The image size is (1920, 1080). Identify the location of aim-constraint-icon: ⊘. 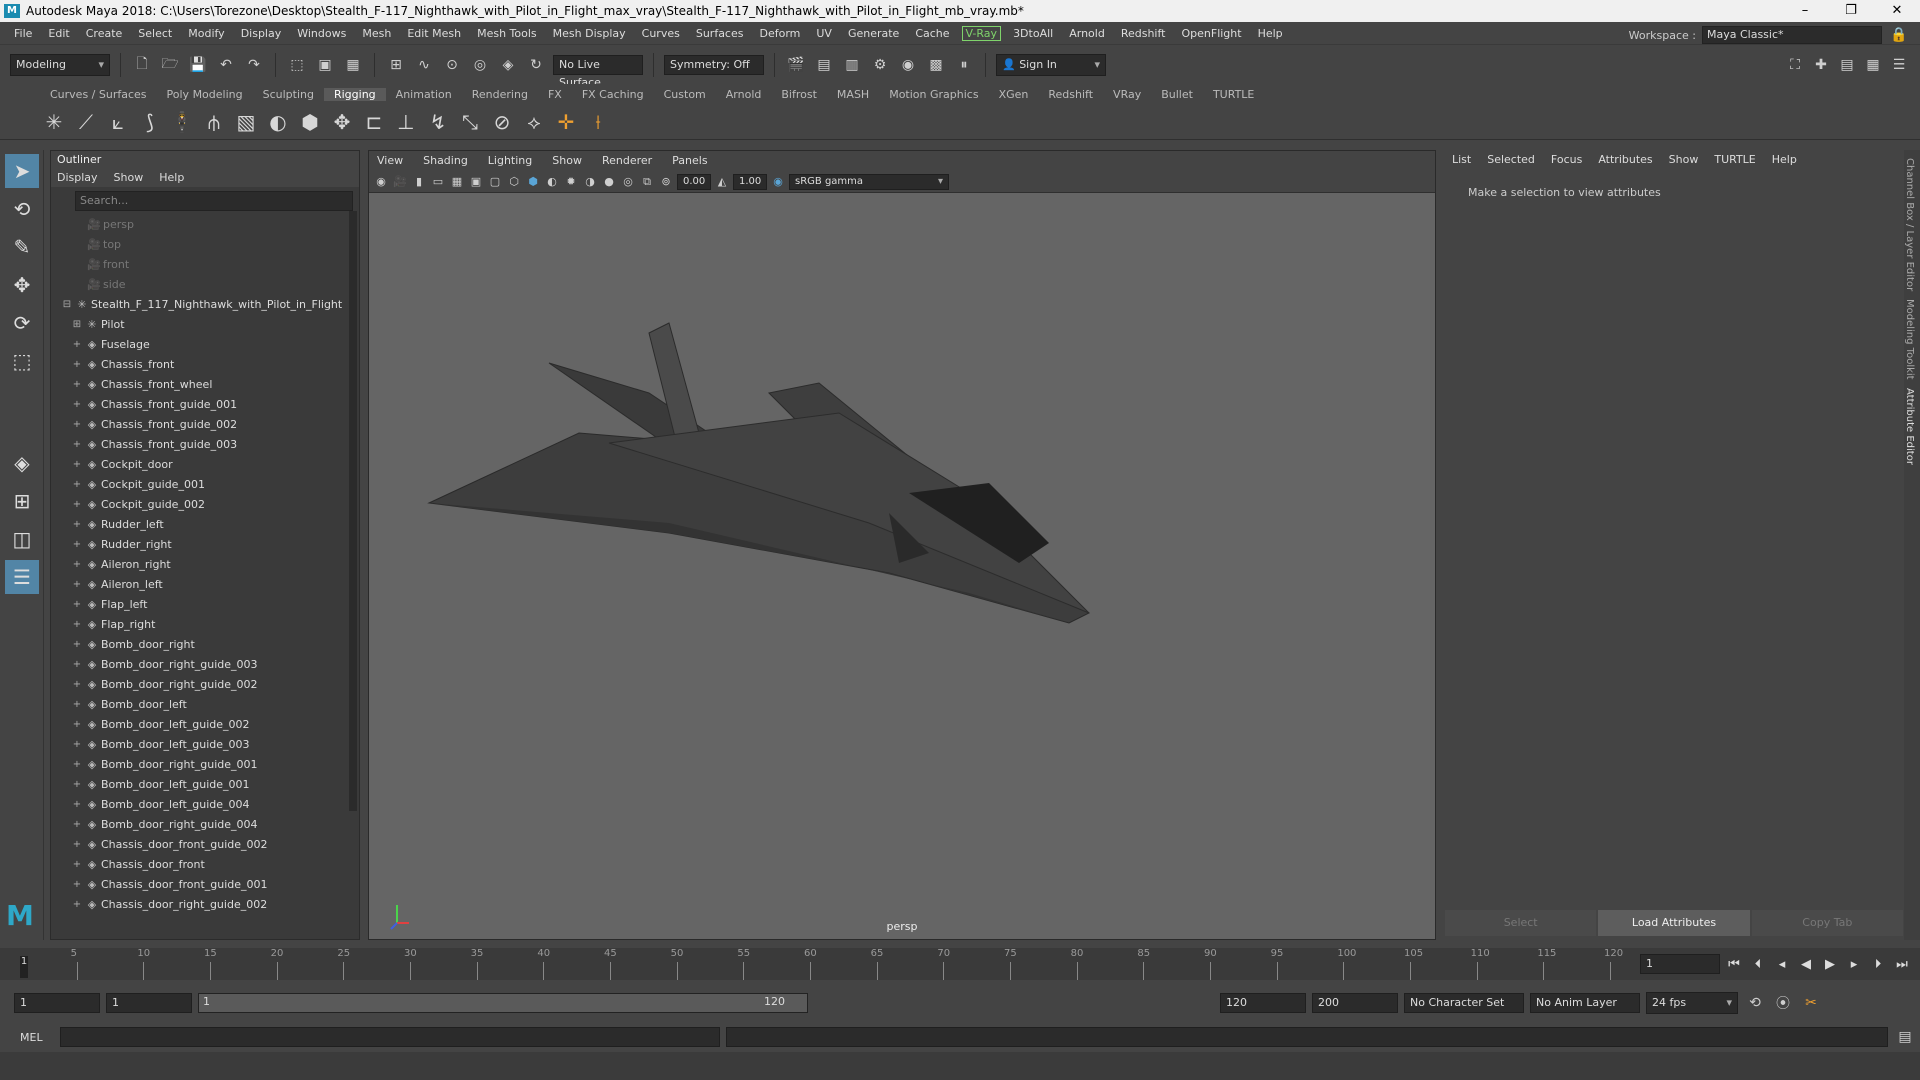
(502, 122).